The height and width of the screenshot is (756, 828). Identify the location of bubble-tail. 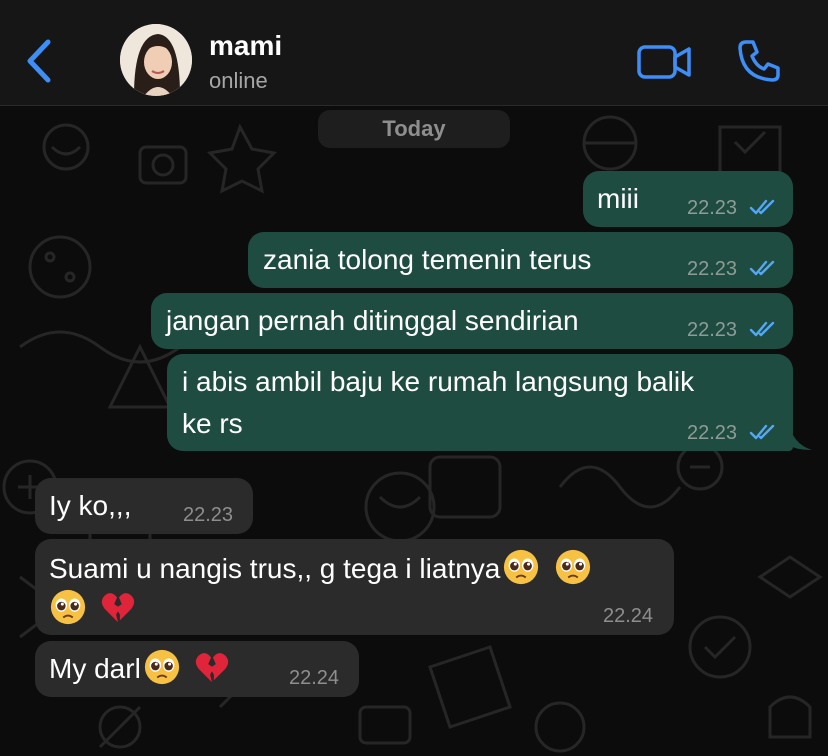
(800, 435).